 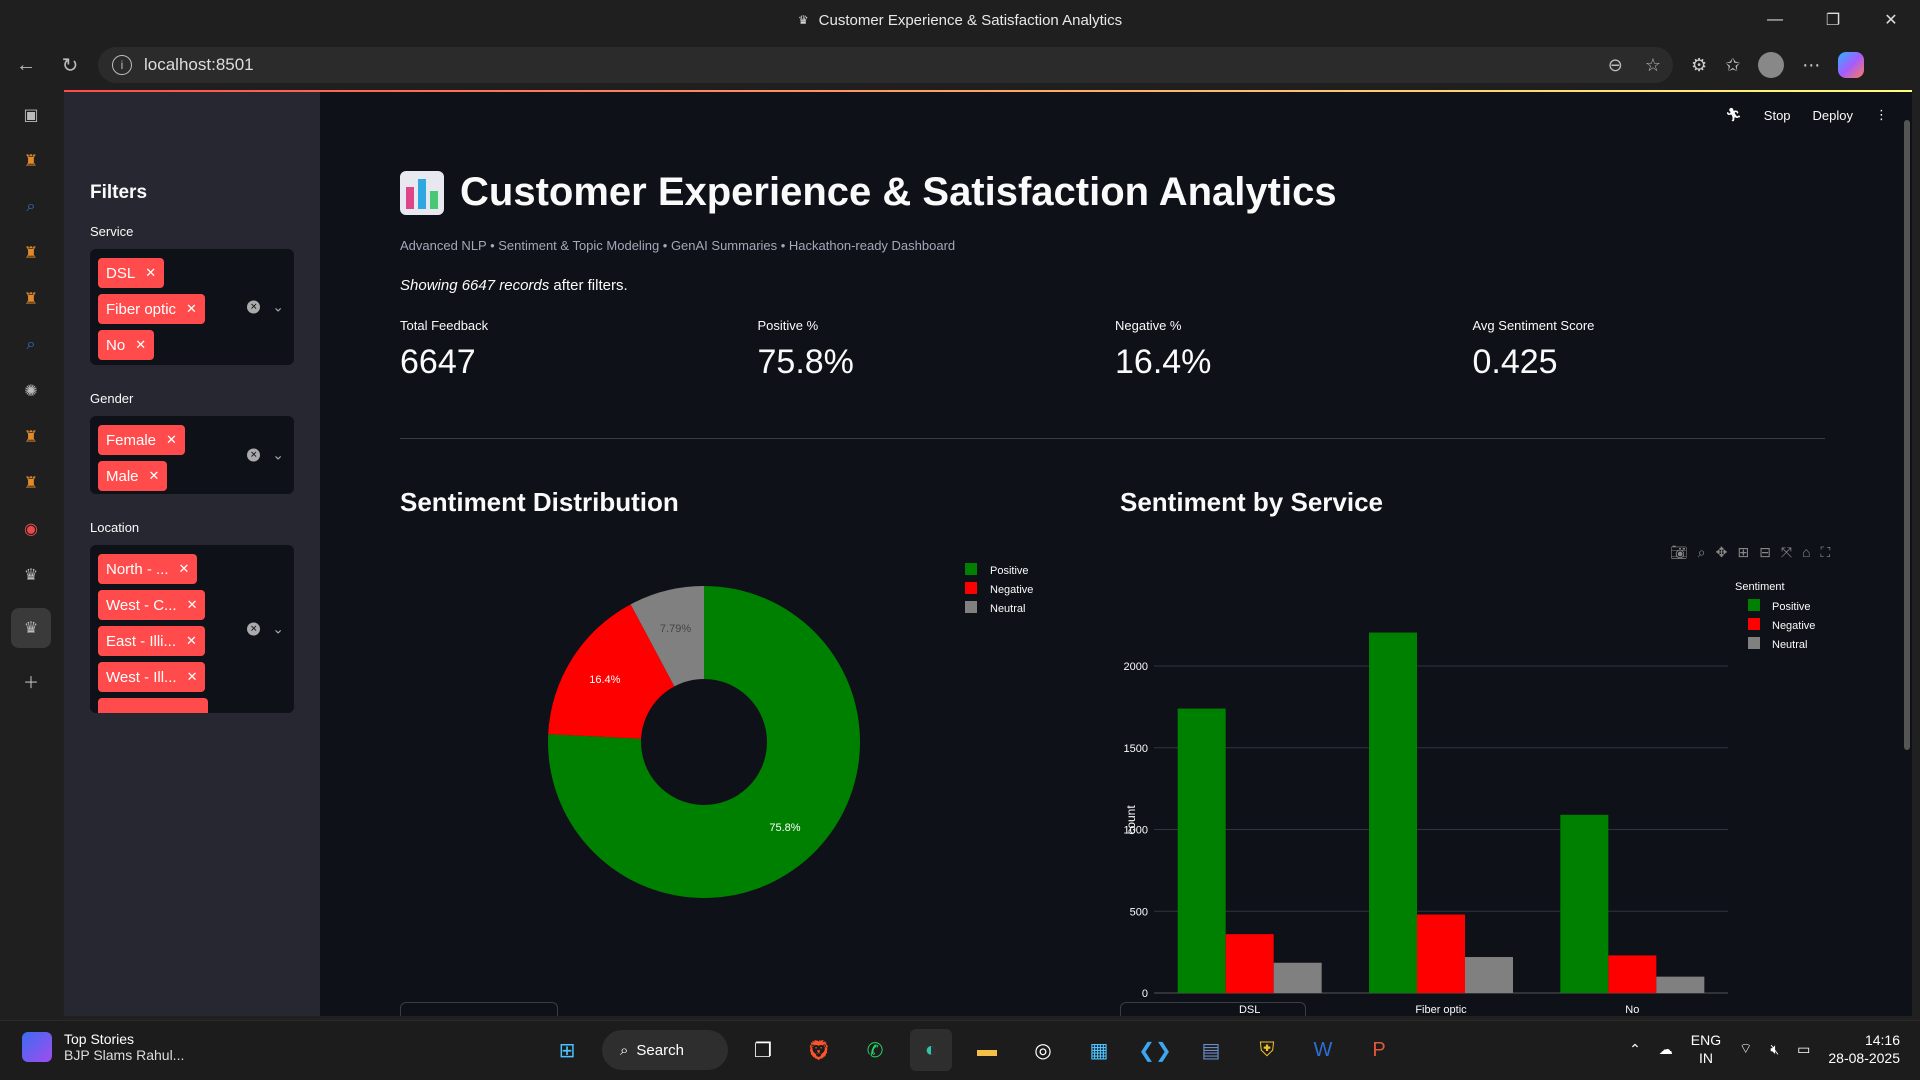 What do you see at coordinates (1615, 65) in the screenshot?
I see `zoom-out-icon: ⊖` at bounding box center [1615, 65].